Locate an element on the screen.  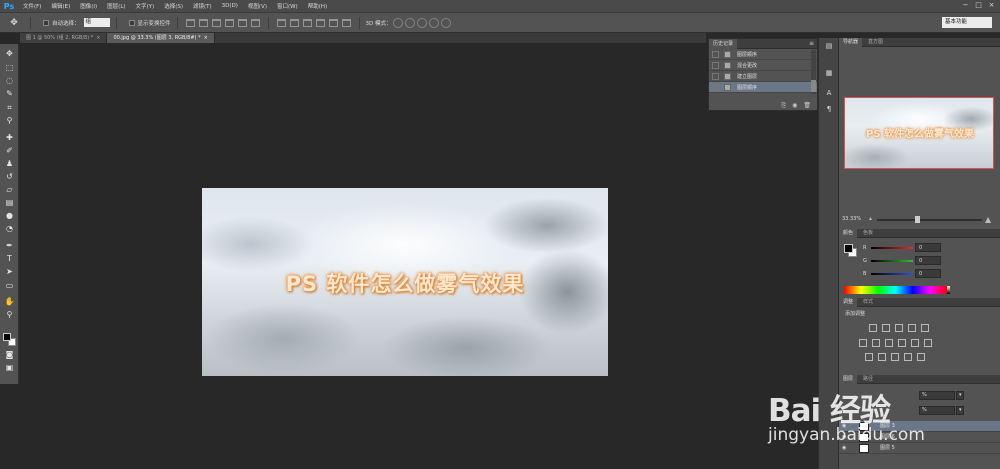
menu-type: 文字(Y) is located at coordinates (145, 6).